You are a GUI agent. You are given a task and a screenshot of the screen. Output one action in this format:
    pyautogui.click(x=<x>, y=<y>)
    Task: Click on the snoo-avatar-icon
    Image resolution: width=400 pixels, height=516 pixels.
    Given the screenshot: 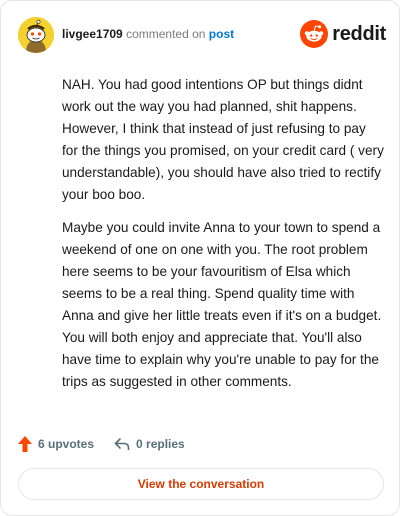 What is the action you would take?
    pyautogui.click(x=36, y=35)
    